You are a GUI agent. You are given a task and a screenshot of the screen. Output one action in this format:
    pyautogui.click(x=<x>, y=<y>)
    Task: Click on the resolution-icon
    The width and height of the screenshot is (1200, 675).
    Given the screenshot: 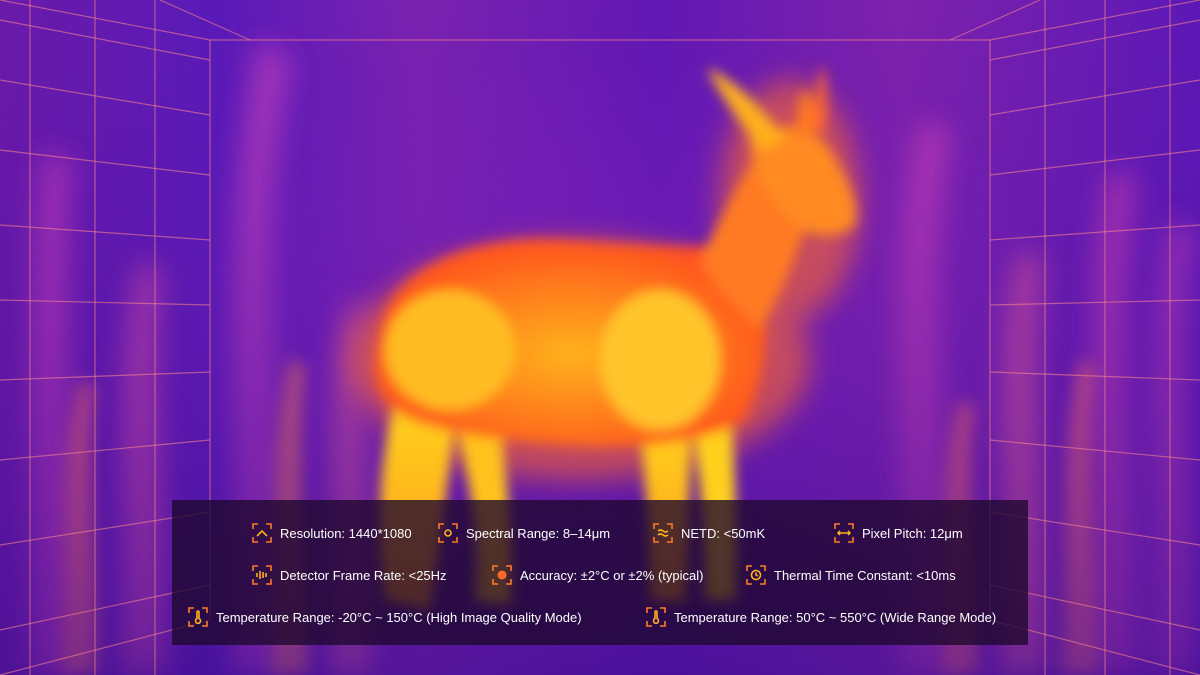 What is the action you would take?
    pyautogui.click(x=262, y=533)
    